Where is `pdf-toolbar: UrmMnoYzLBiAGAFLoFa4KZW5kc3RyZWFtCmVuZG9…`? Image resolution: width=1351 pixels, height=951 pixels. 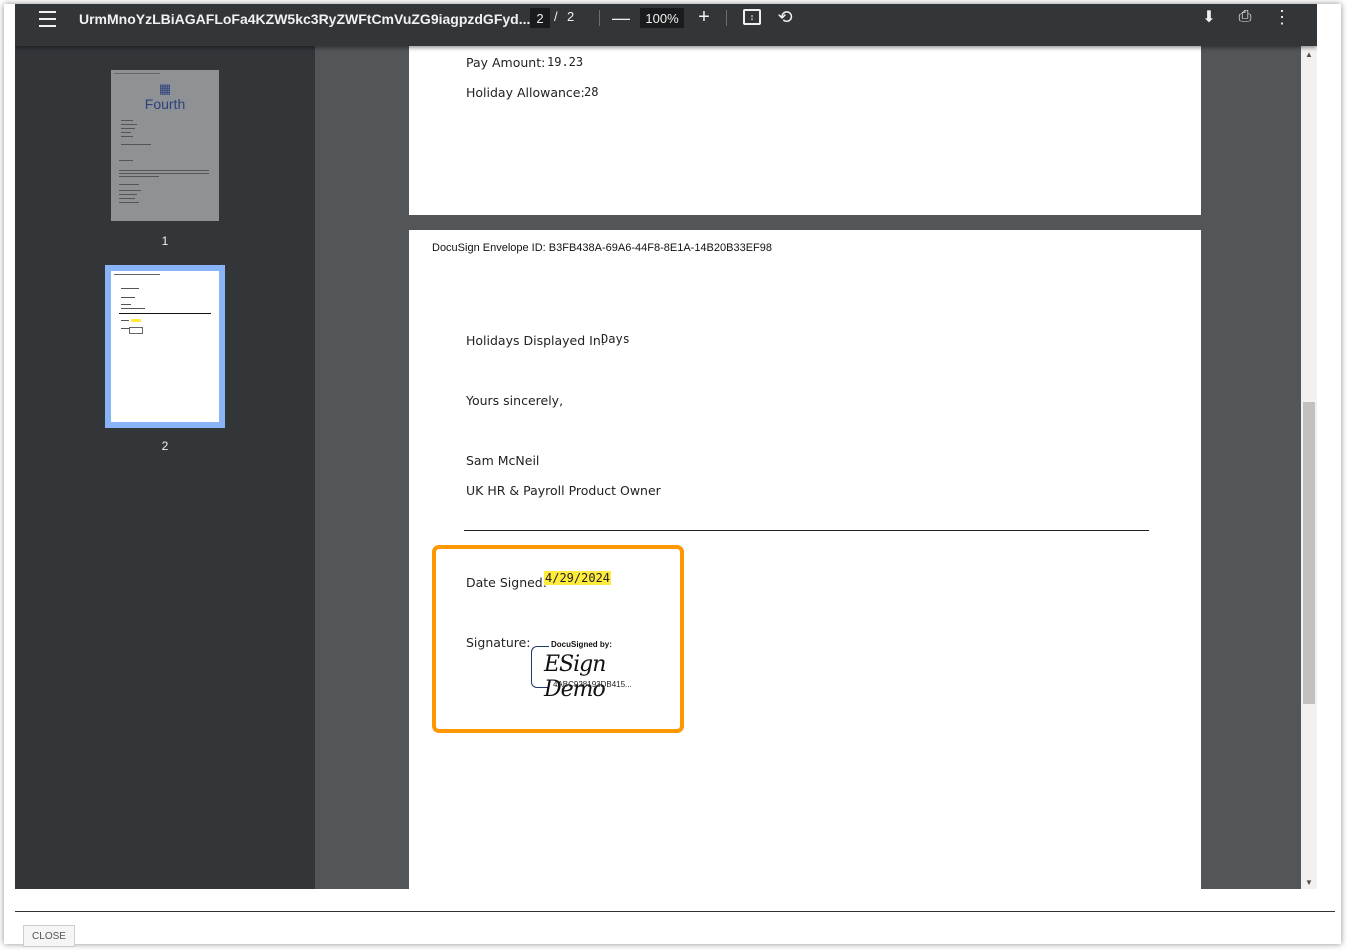
pdf-toolbar: UrmMnoYzLBiAGAFLoFa4KZW5kc3RyZWFtCmVuZG9… is located at coordinates (666, 25).